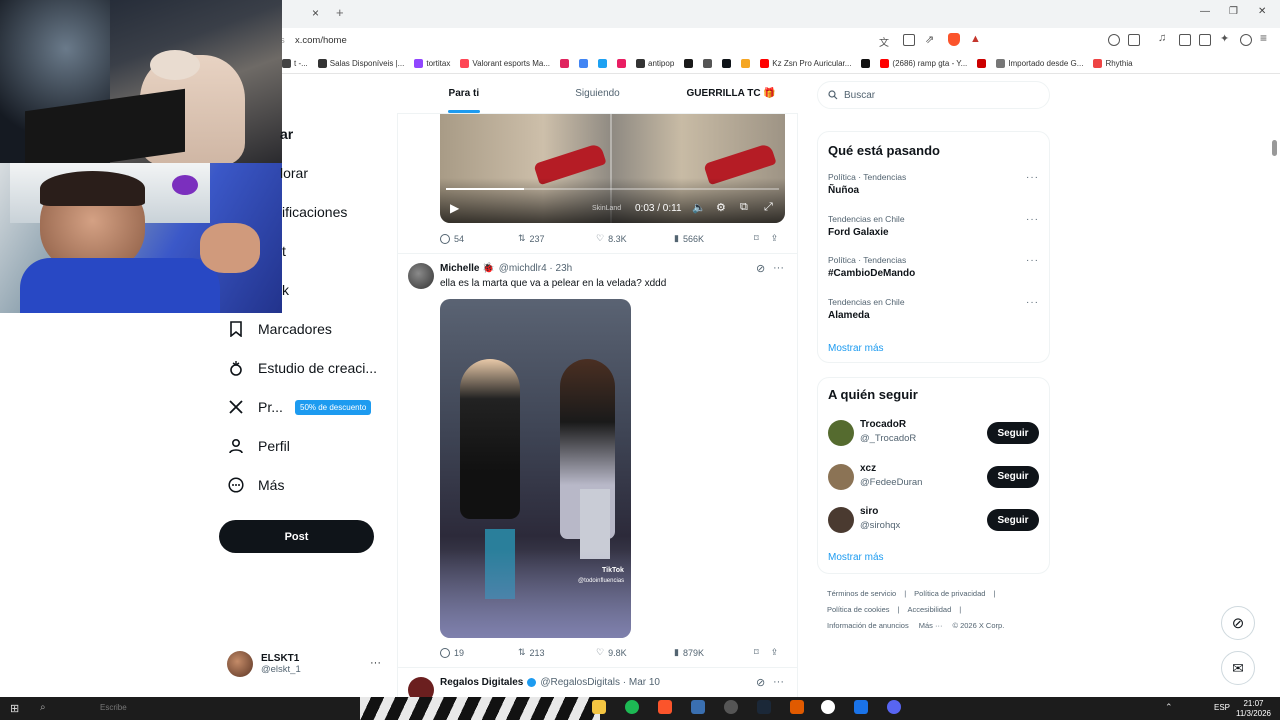  What do you see at coordinates (930, 609) in the screenshot?
I see `footer-link: Accesibilidad` at bounding box center [930, 609].